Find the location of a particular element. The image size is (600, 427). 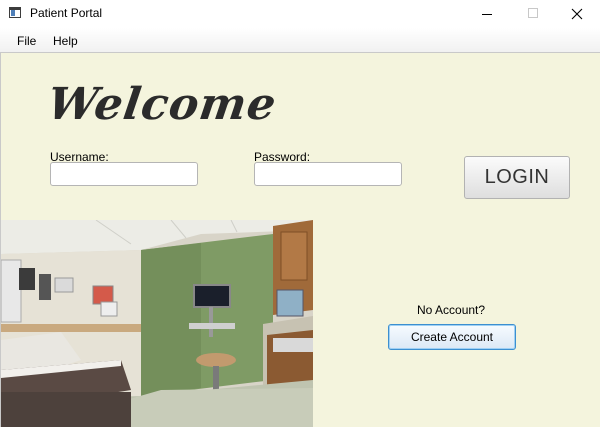

no-account-label: No Account? is located at coordinates (451, 310).